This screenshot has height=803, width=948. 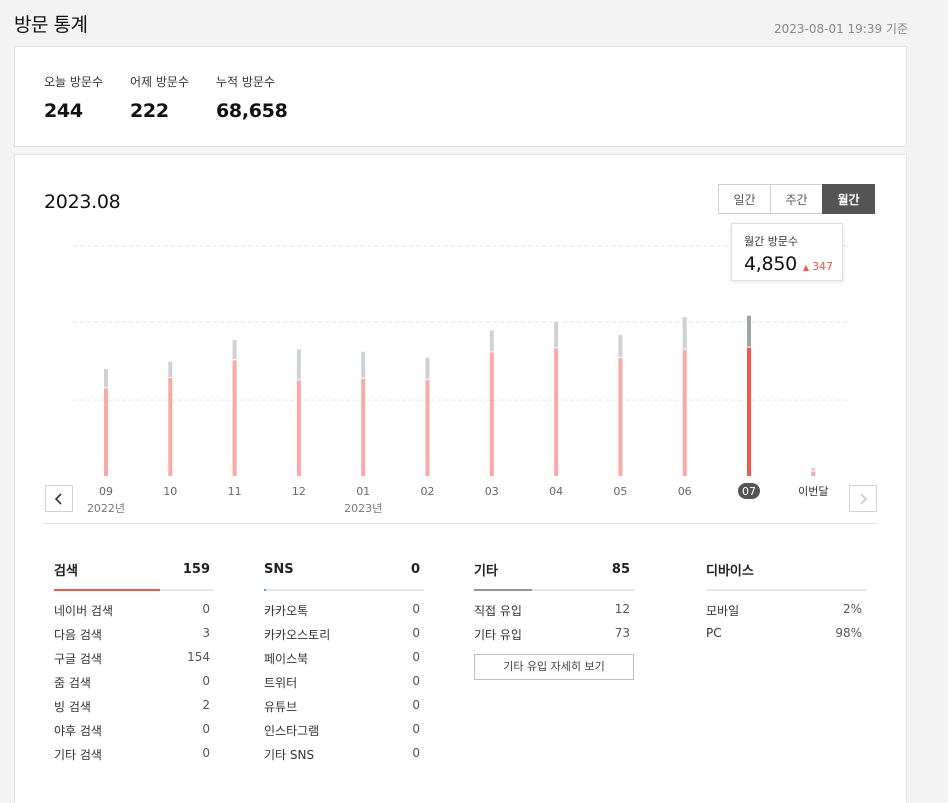 I want to click on search-row-label: 기타 검색, so click(x=78, y=755).